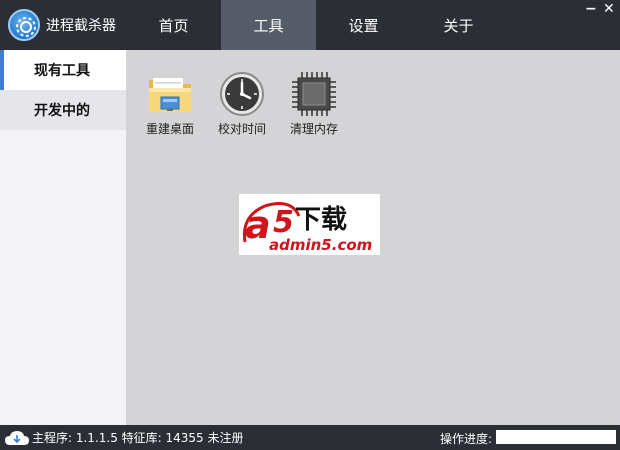 Image resolution: width=620 pixels, height=450 pixels. Describe the element at coordinates (81, 26) in the screenshot. I see `app-title: 进程截杀器` at that location.